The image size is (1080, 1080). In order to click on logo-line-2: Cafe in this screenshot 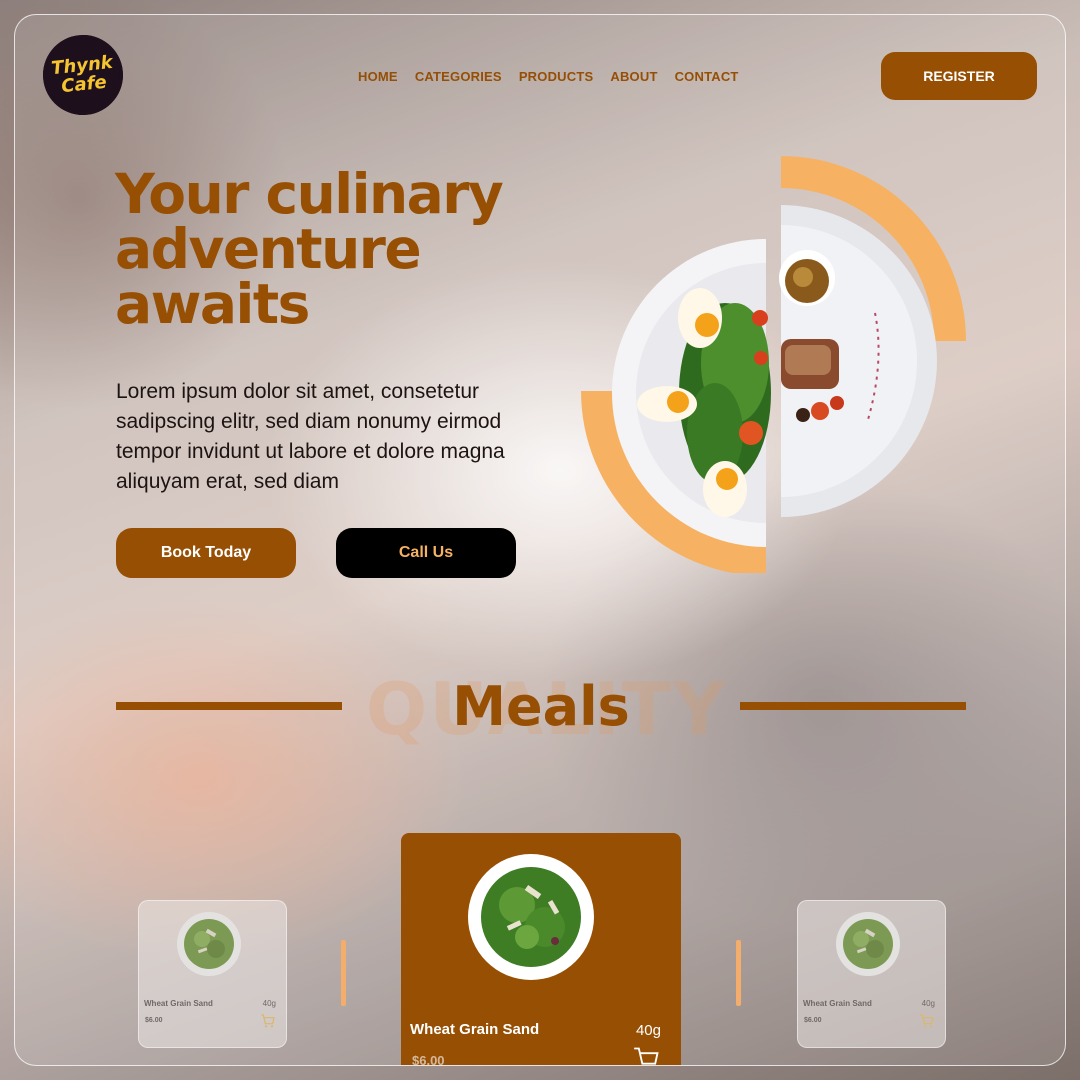, I will do `click(84, 84)`.